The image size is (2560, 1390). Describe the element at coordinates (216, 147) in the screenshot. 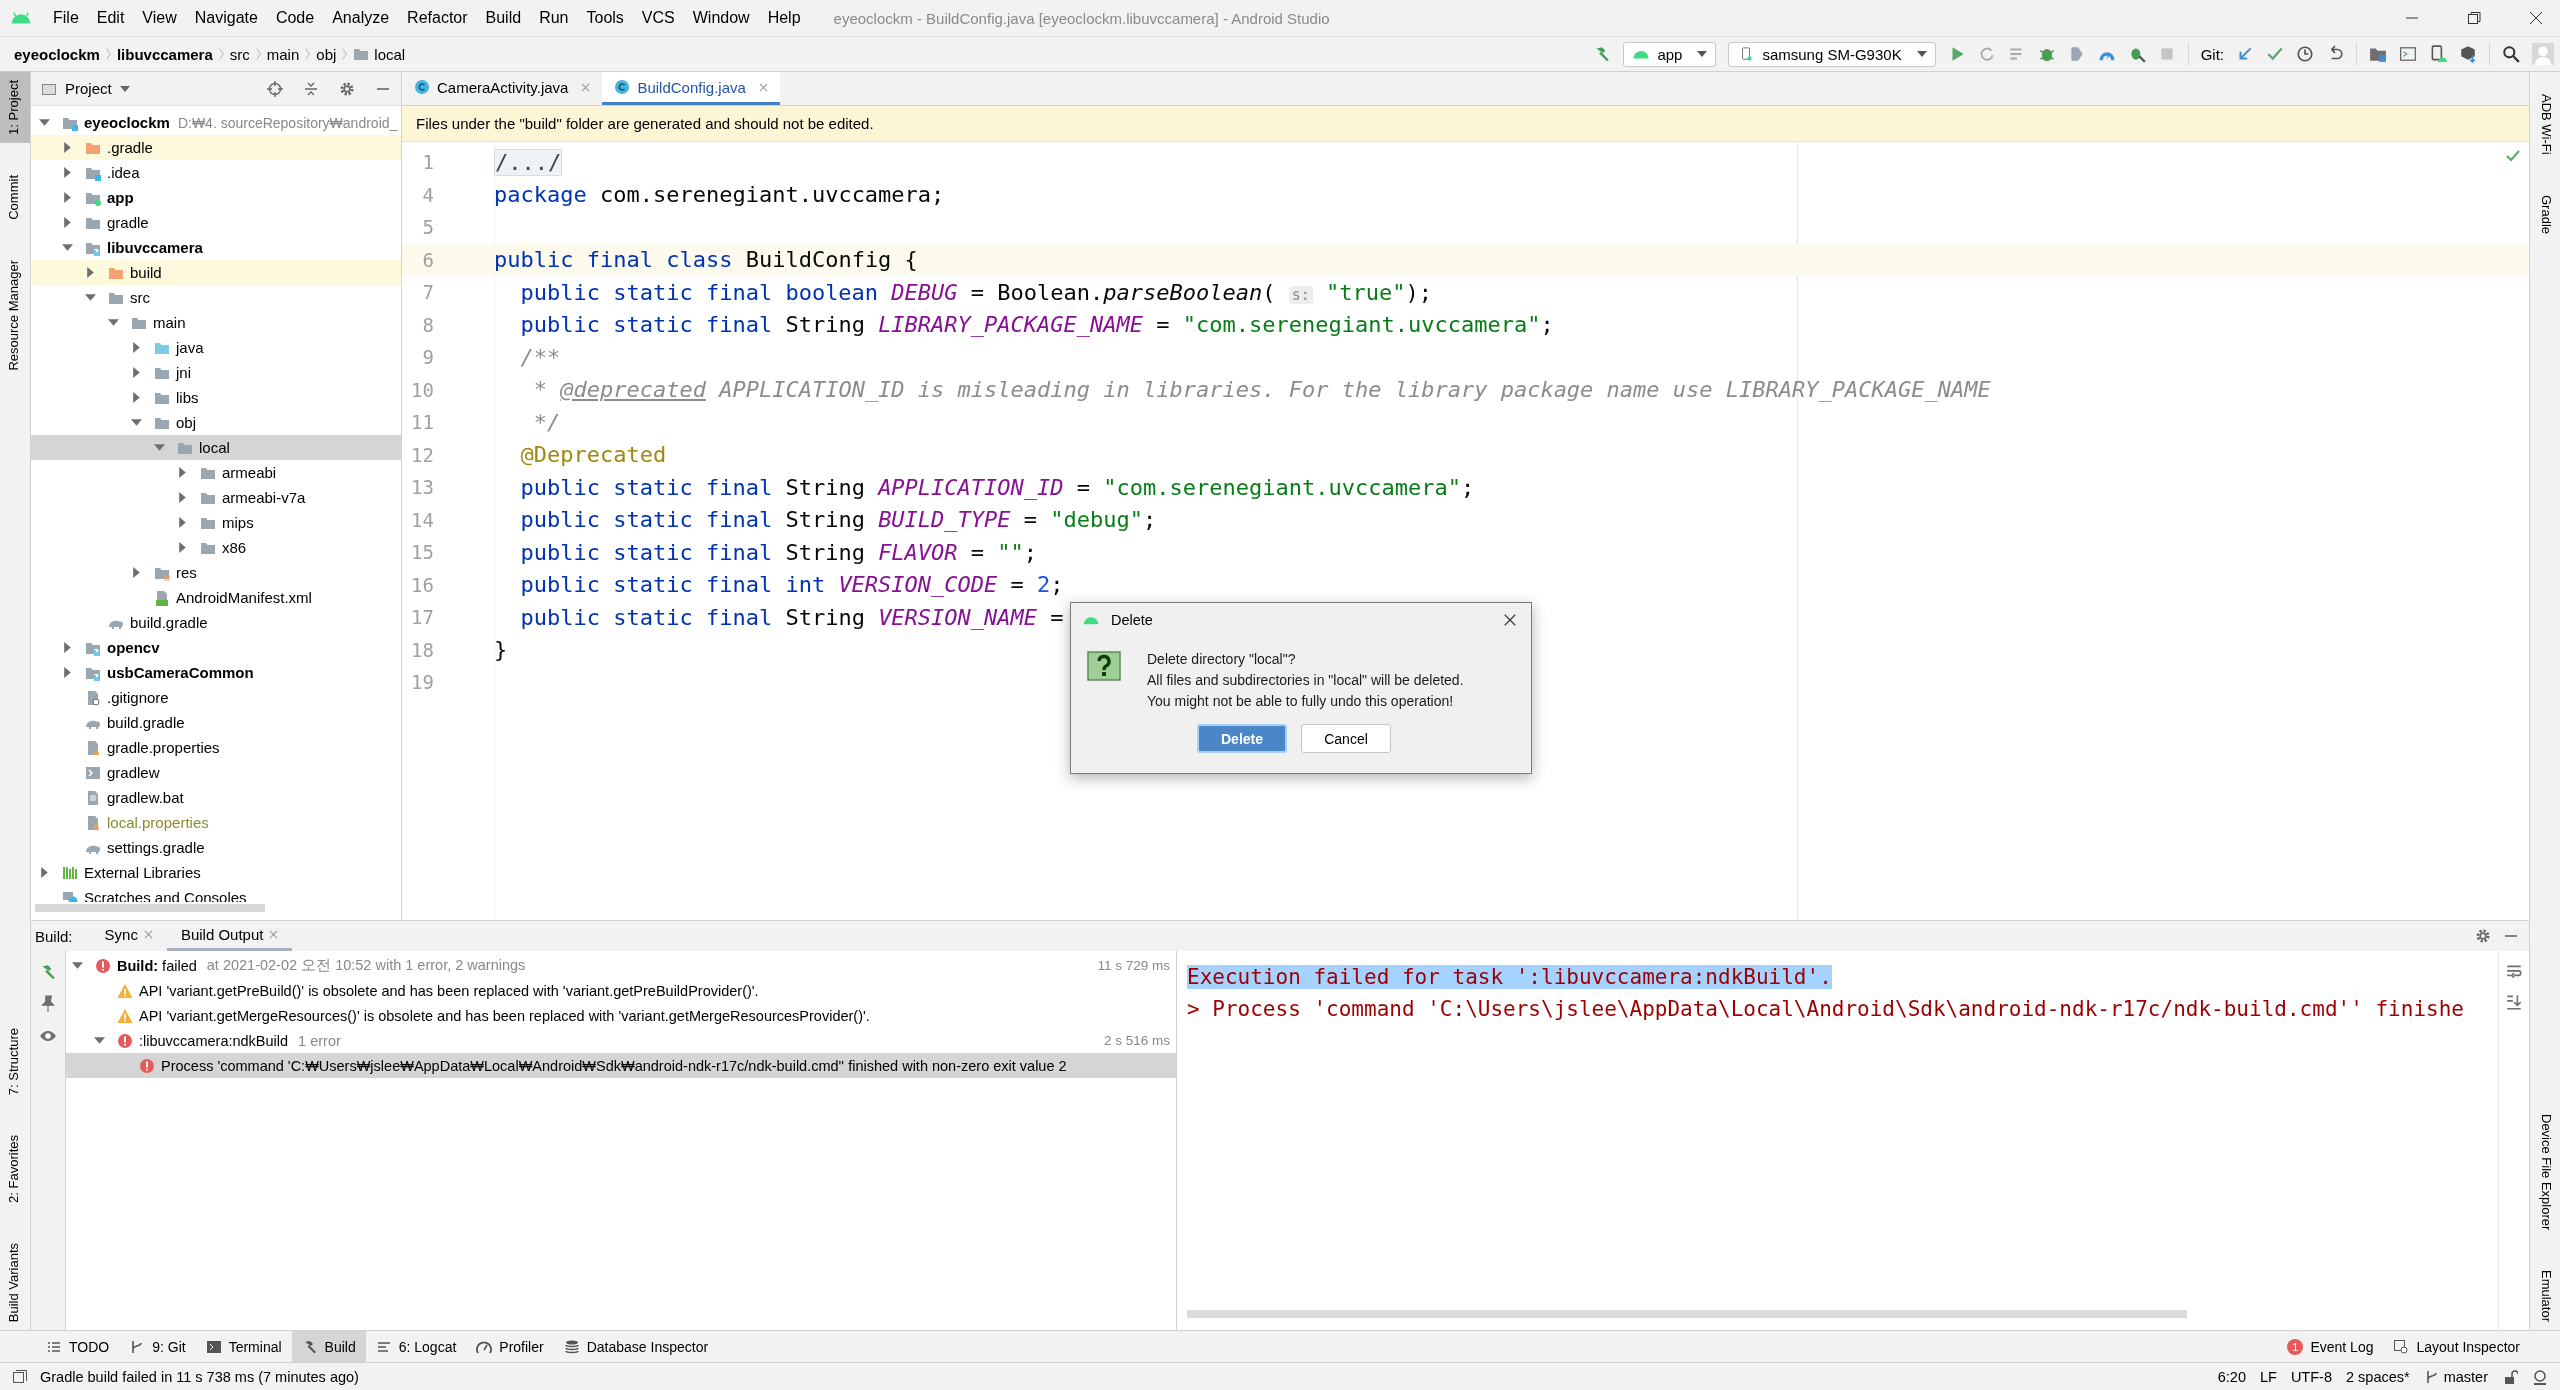

I see `tree-item: .gradle` at that location.